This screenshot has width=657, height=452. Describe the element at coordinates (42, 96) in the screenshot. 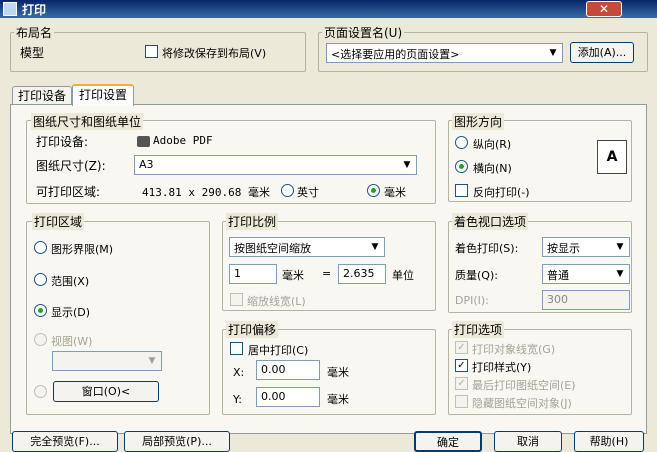

I see `tab-plot-device: 打印设备` at that location.